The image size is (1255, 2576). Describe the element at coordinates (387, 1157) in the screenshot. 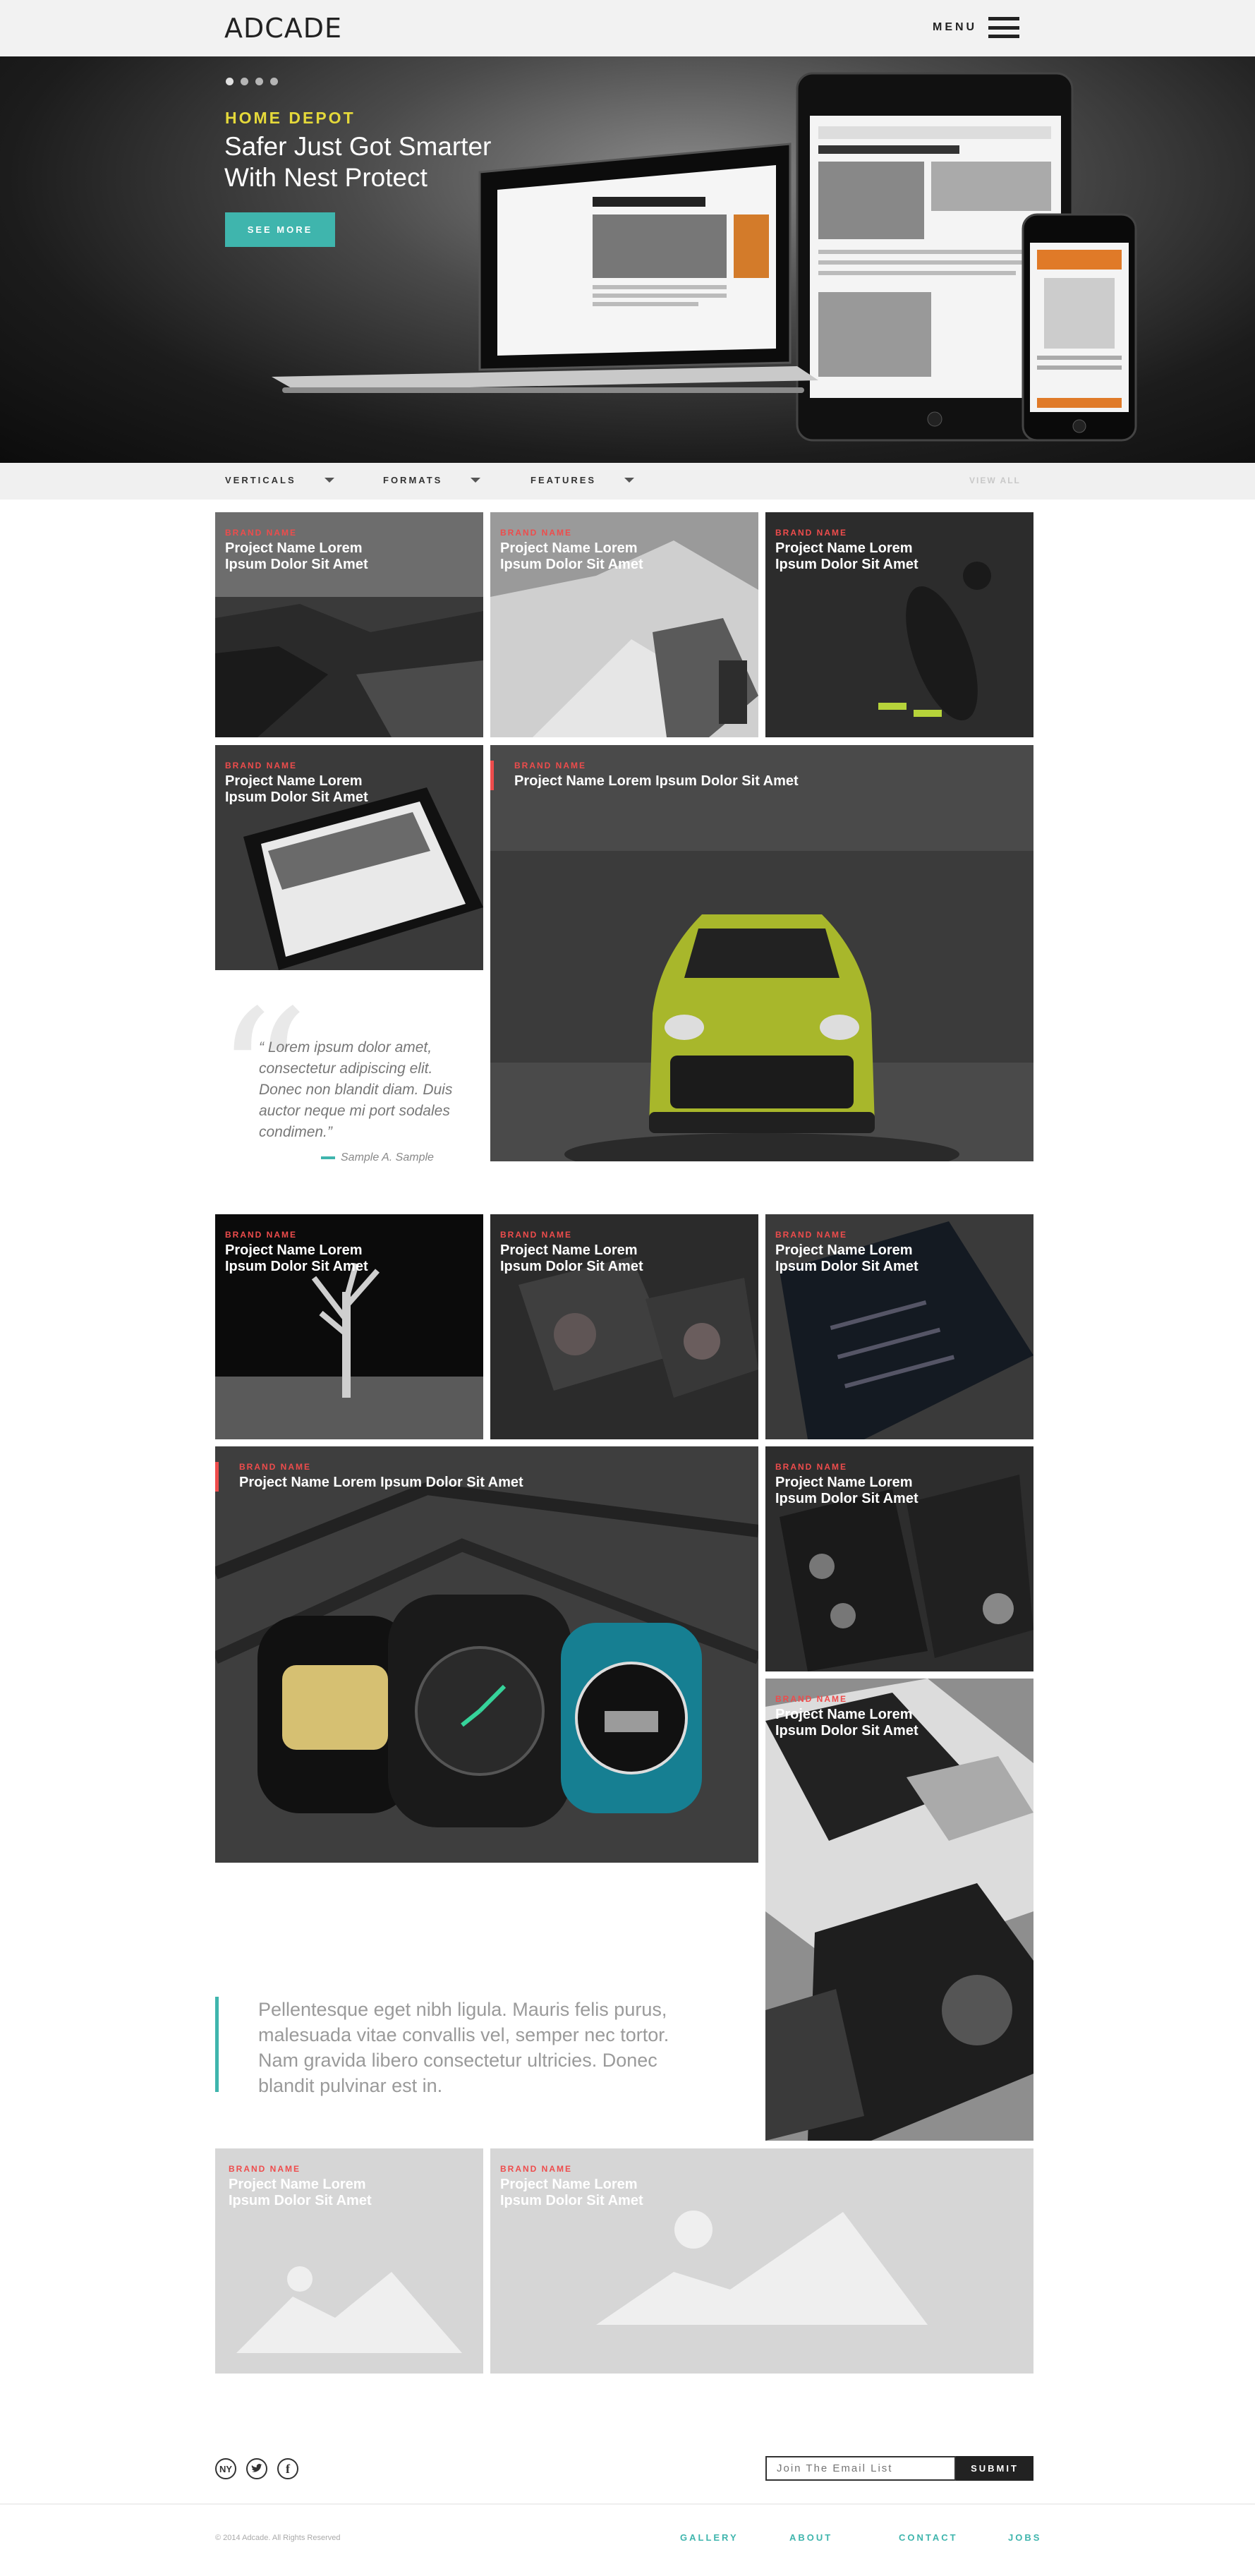

I see `author-name: Sample A. Sample` at that location.